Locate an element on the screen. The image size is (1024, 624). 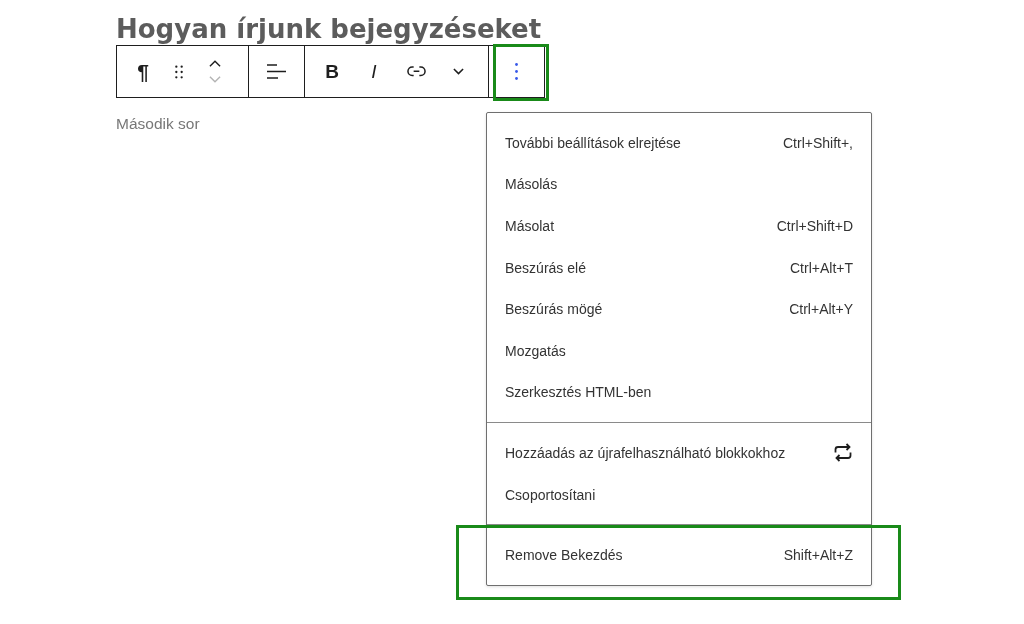
shortcut-text: Ctrl+Alt+Y is located at coordinates (821, 309).